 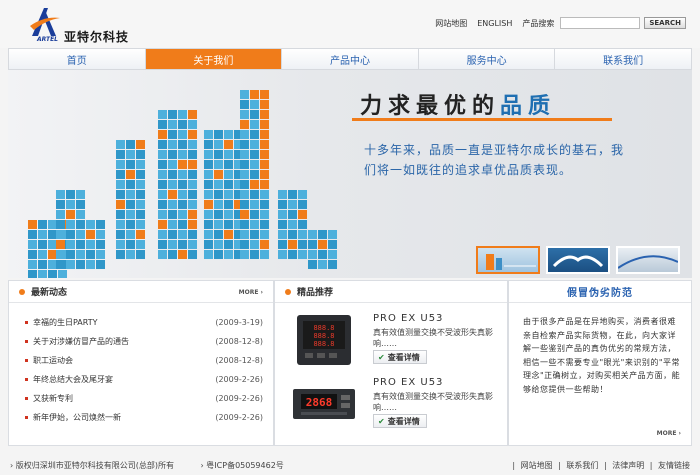 What do you see at coordinates (73, 417) in the screenshot?
I see `news-item-title: 新年伊始，公司焕然一新` at bounding box center [73, 417].